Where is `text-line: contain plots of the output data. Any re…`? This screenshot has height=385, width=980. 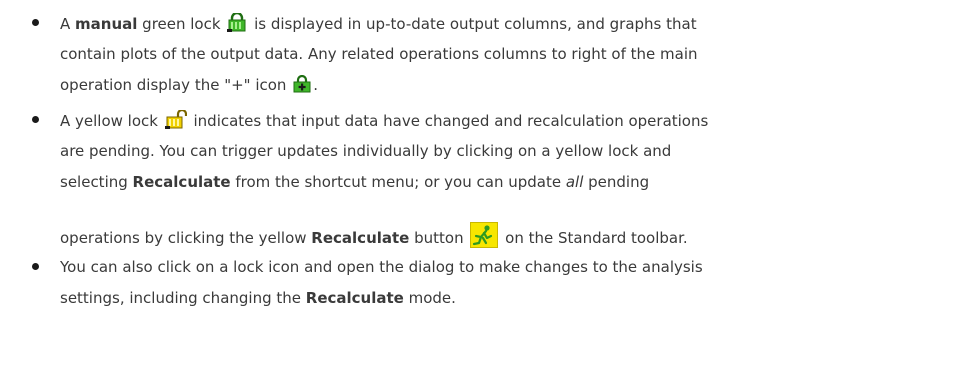 text-line: contain plots of the output data. Any re… is located at coordinates (379, 54).